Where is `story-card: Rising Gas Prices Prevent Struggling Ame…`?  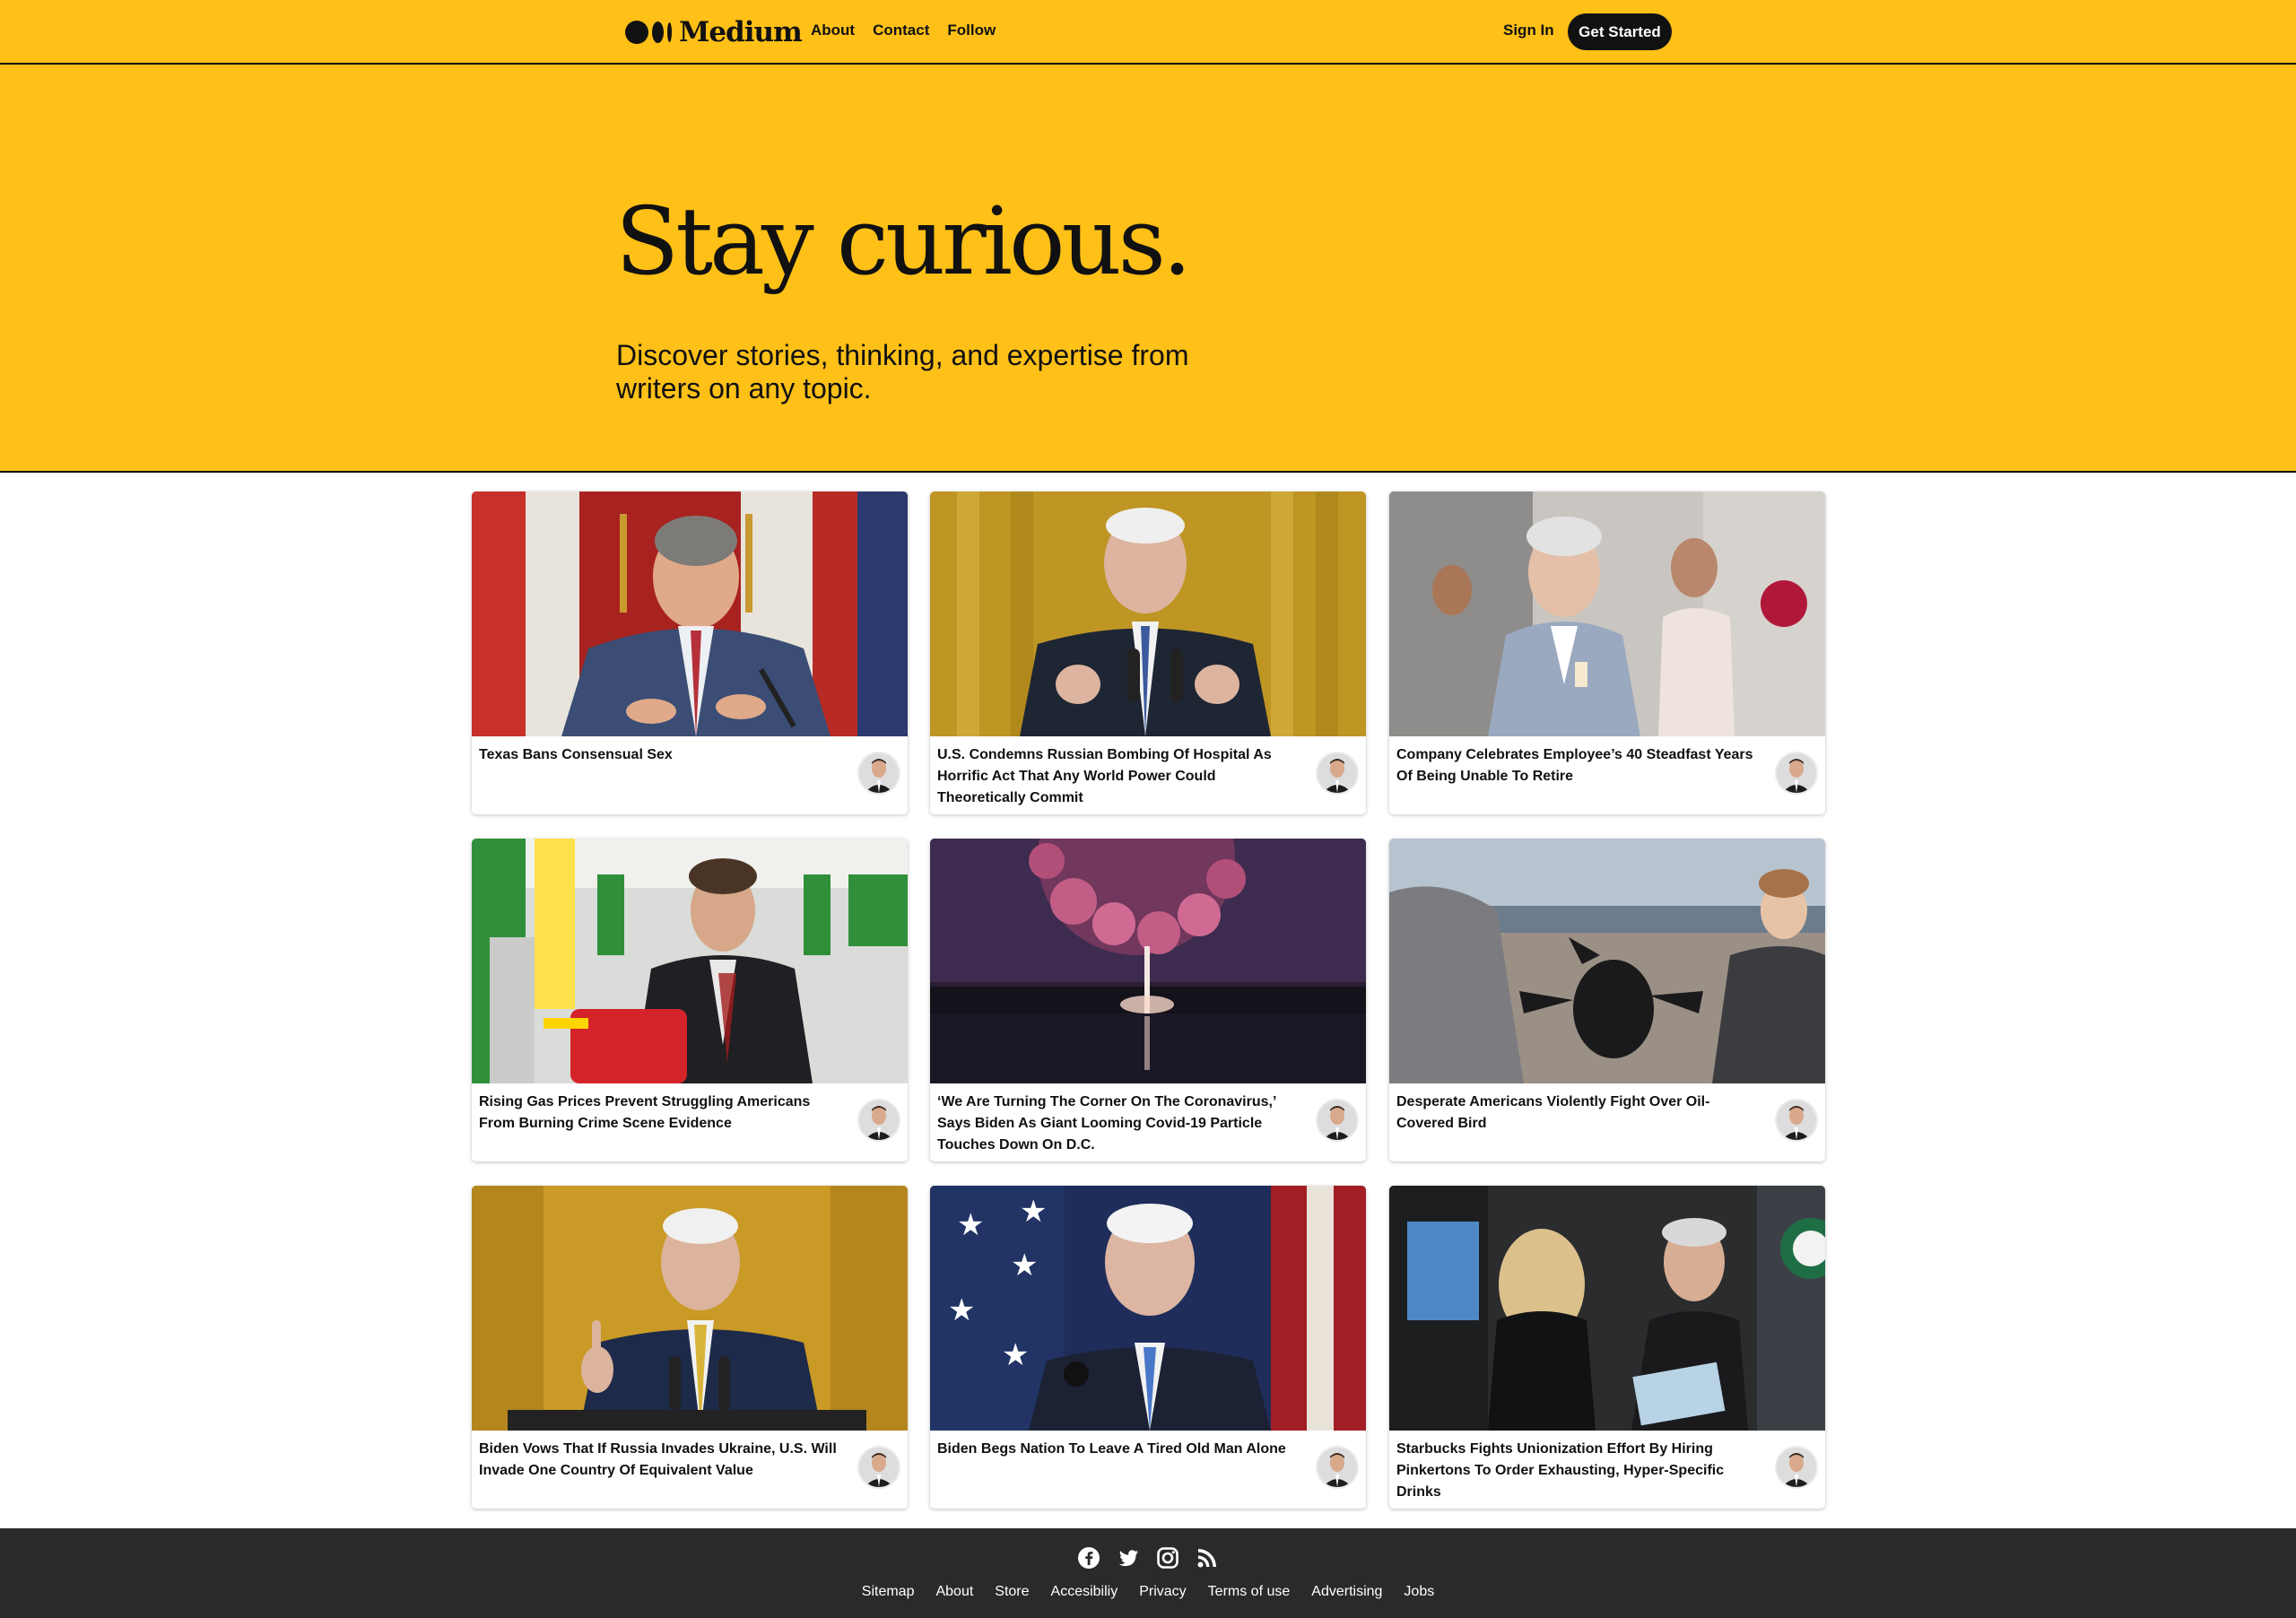 story-card: Rising Gas Prices Prevent Struggling Ame… is located at coordinates (690, 1000).